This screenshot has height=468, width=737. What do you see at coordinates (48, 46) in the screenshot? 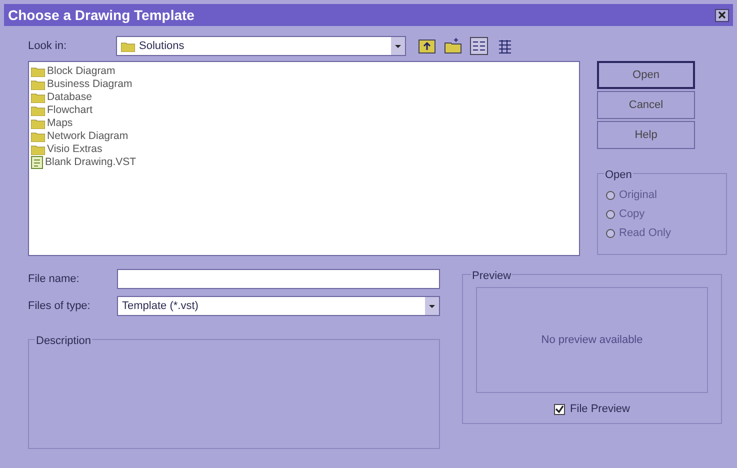
I see `look-in-label: Look in:` at bounding box center [48, 46].